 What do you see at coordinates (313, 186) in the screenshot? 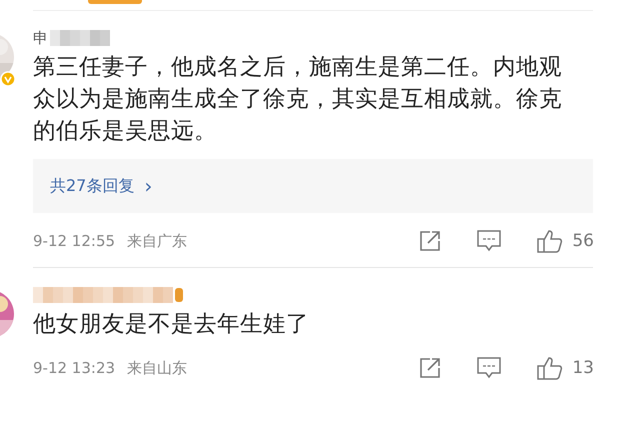
I see `replies-link: 共27条回复 ›` at bounding box center [313, 186].